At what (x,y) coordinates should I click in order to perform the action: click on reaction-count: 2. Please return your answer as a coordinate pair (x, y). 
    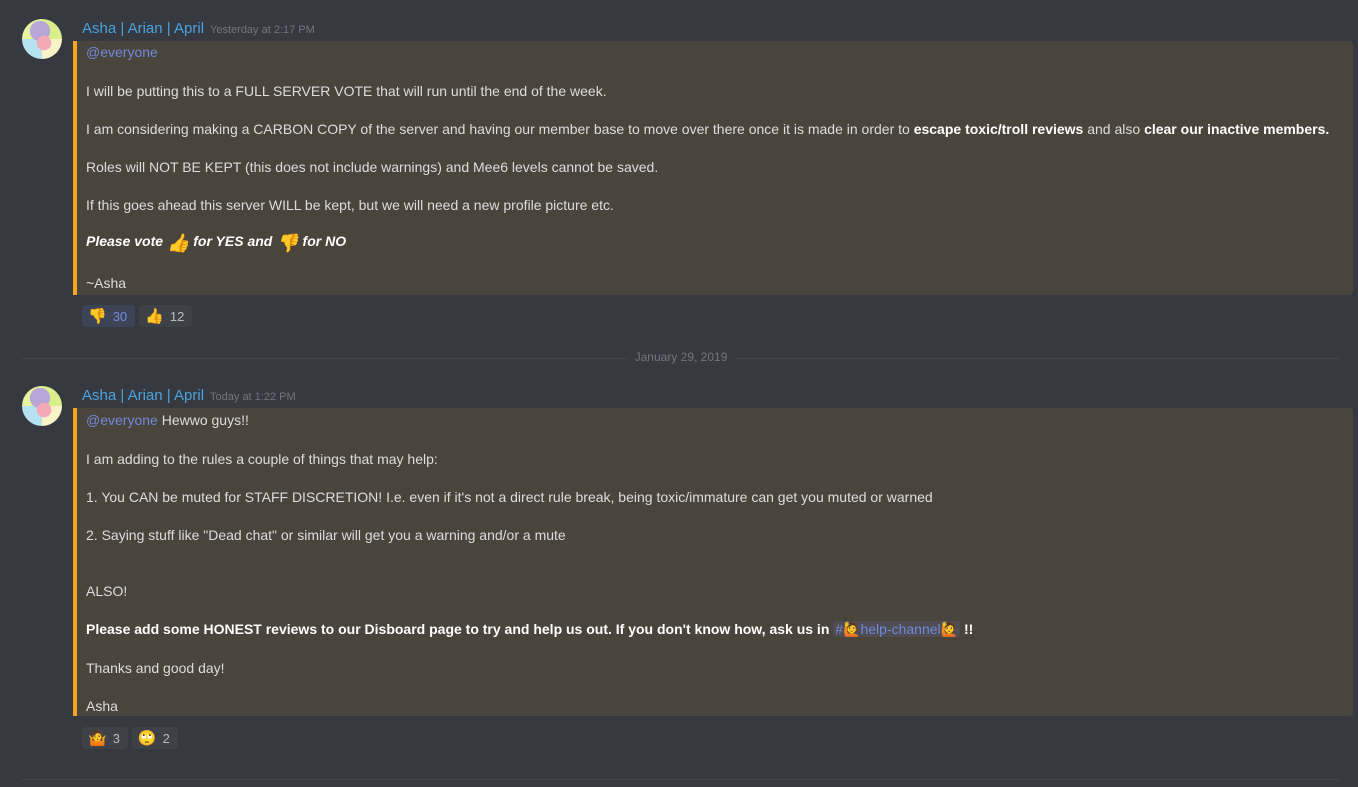
    Looking at the image, I should click on (166, 738).